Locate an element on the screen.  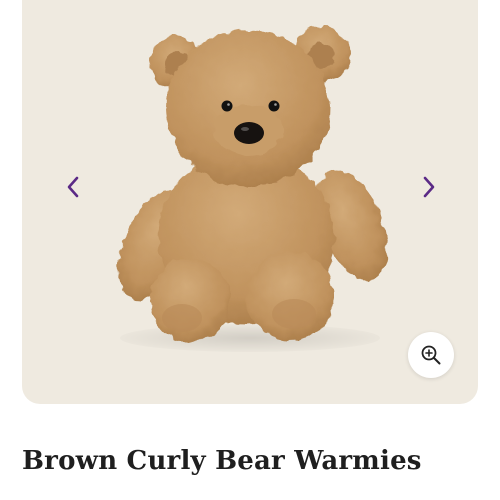
next-image-button is located at coordinates (429, 187).